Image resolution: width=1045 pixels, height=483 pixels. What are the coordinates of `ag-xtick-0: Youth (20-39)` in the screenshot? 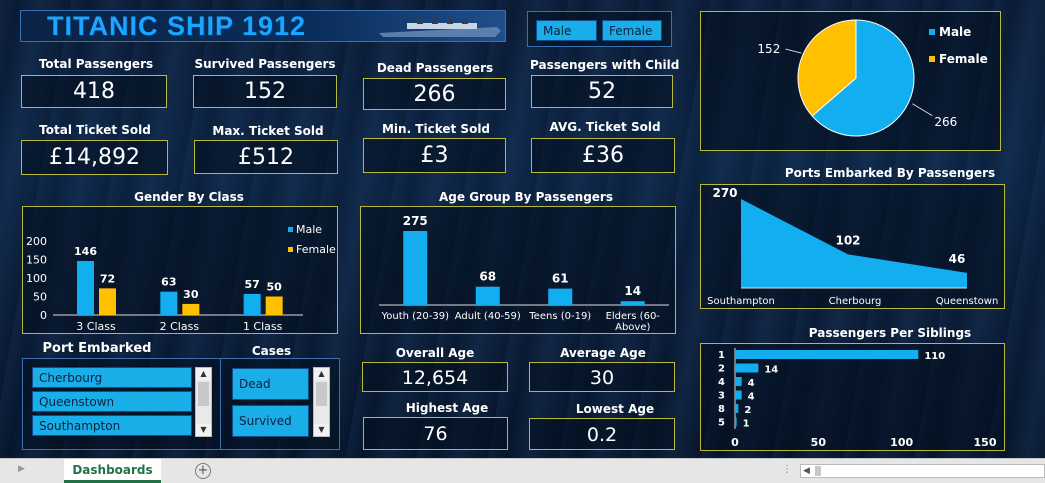 It's located at (414, 316).